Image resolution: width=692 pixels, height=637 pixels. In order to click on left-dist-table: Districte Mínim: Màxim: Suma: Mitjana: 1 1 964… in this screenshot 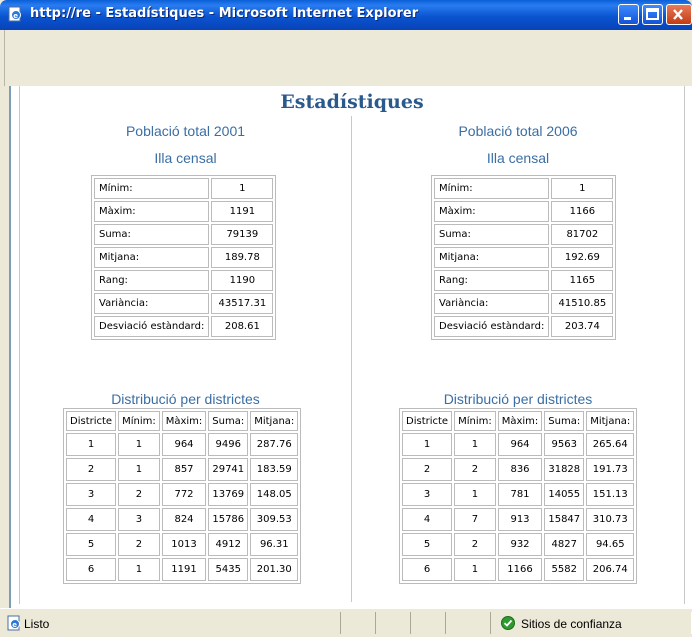, I will do `click(182, 496)`.